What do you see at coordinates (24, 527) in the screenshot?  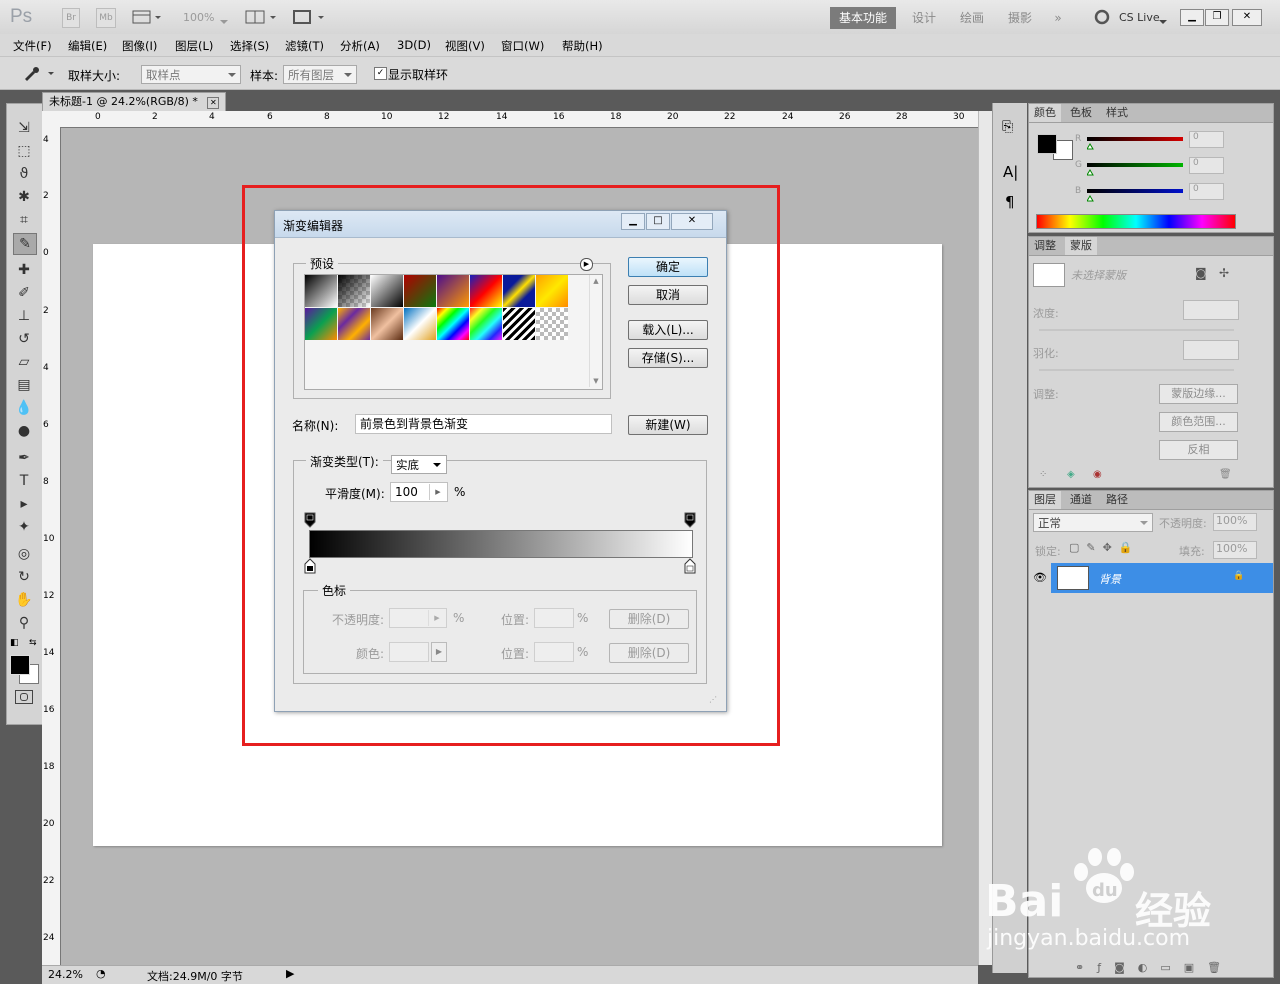 I see `shape-tool-icon: ✦` at bounding box center [24, 527].